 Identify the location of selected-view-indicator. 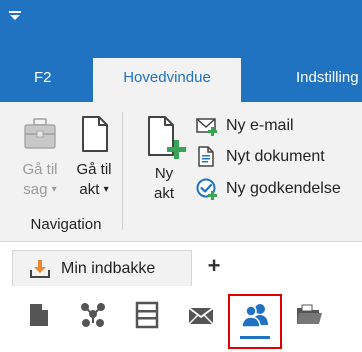
(255, 337).